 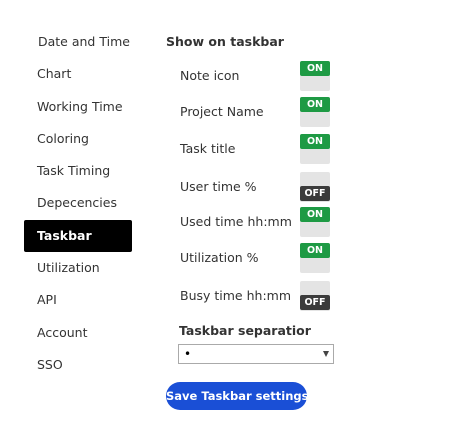 What do you see at coordinates (225, 41) in the screenshot?
I see `section-title: Show on taskbar` at bounding box center [225, 41].